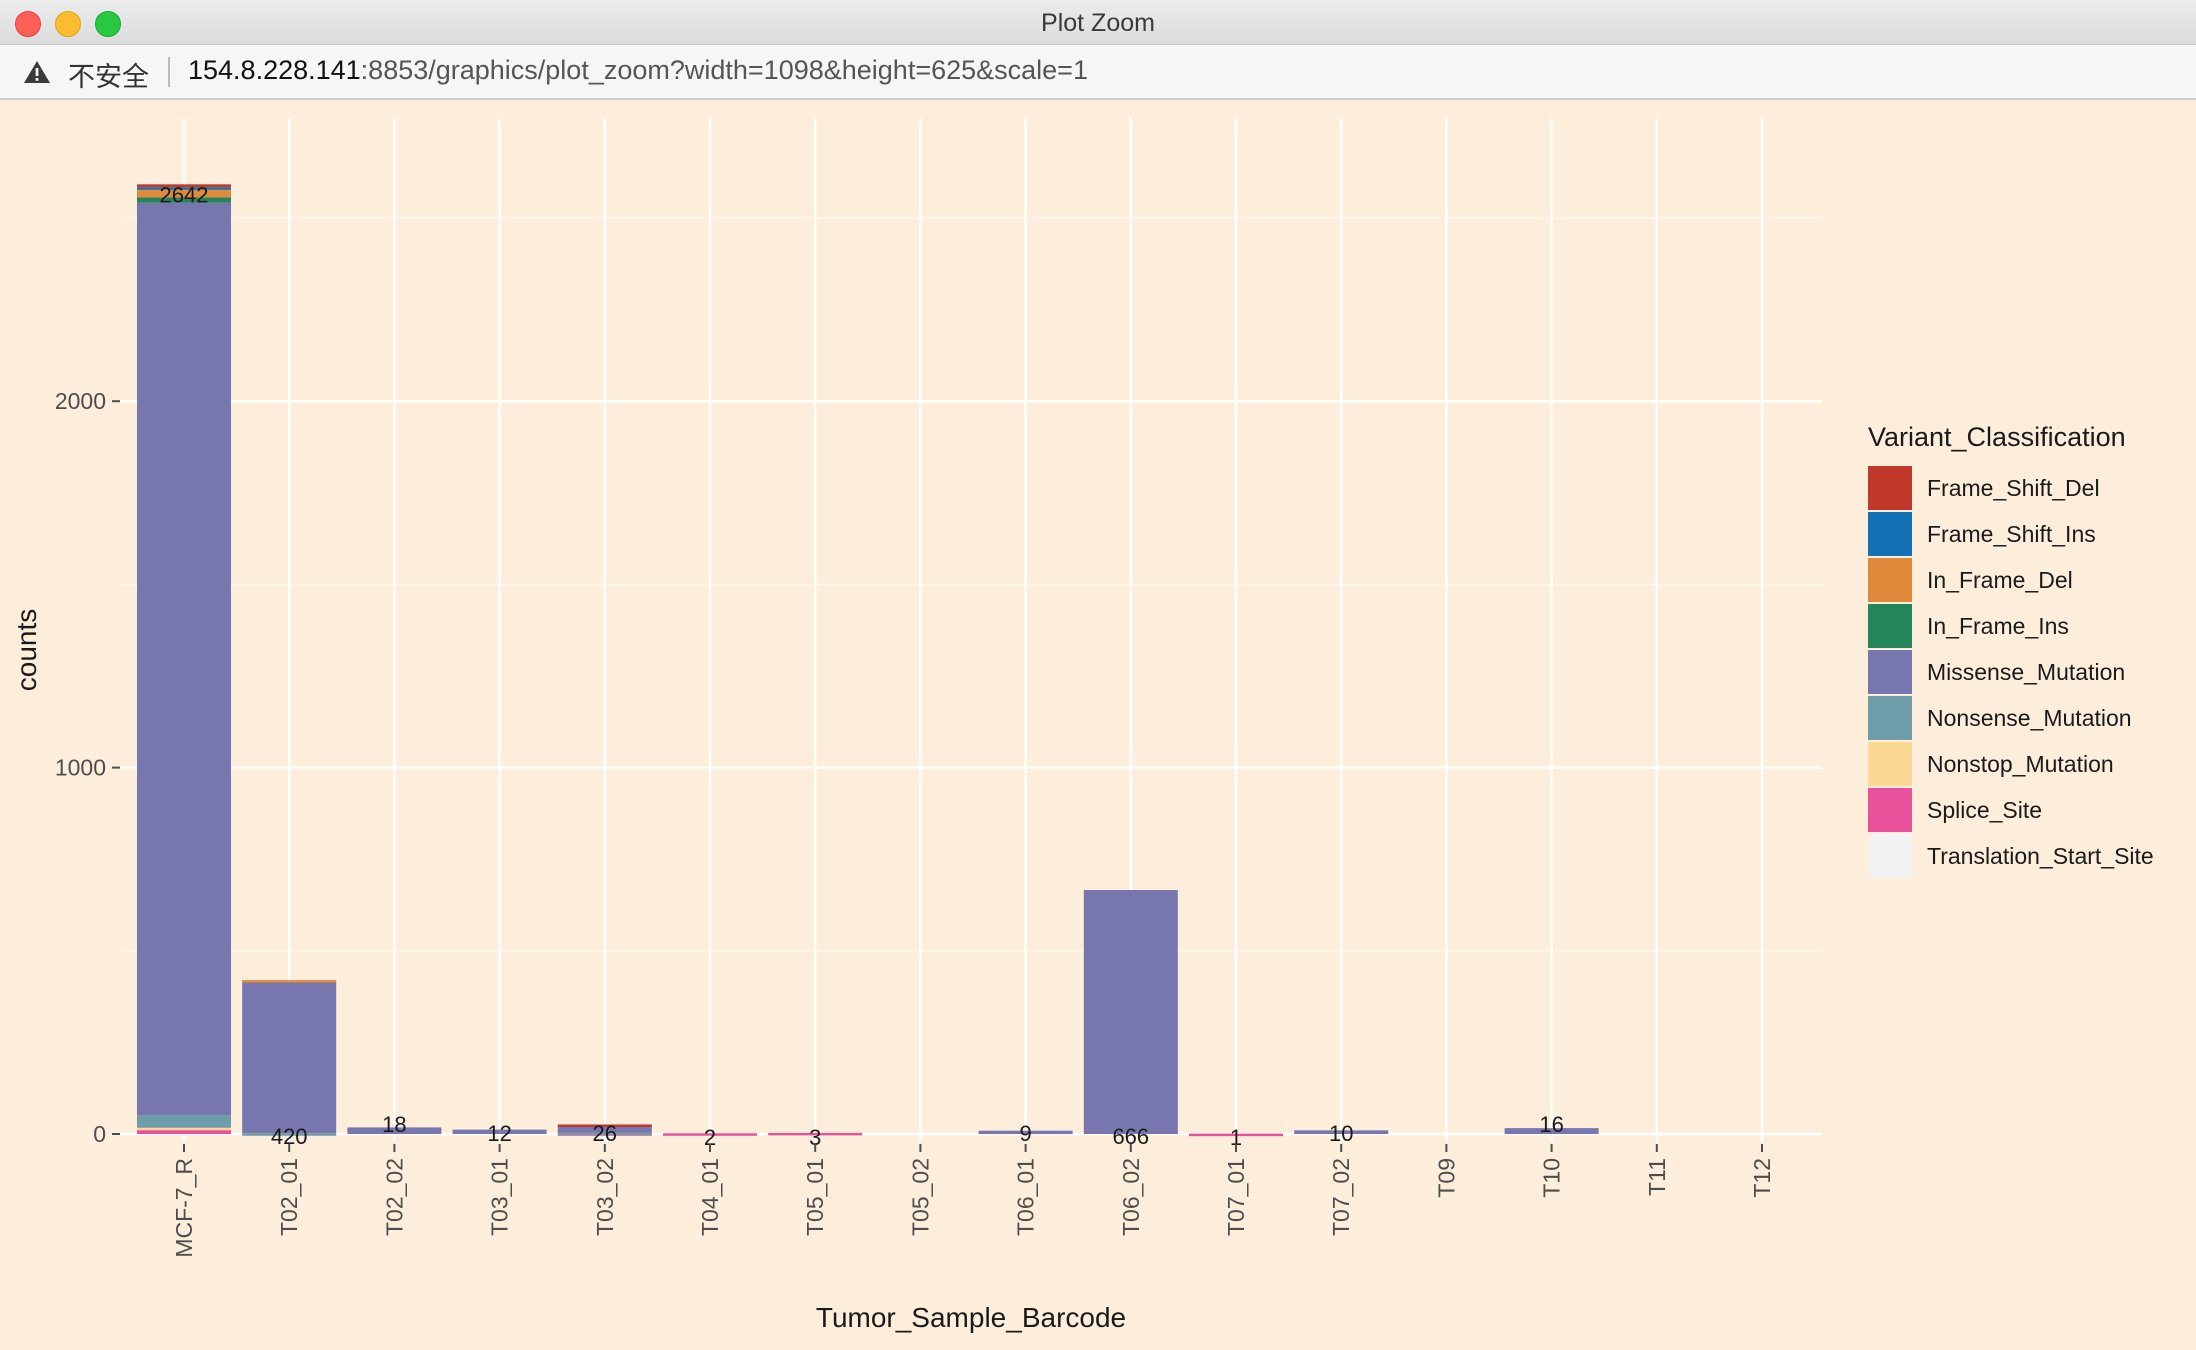 The image size is (2196, 1350). I want to click on legend-label: In_Frame_Del, so click(2000, 580).